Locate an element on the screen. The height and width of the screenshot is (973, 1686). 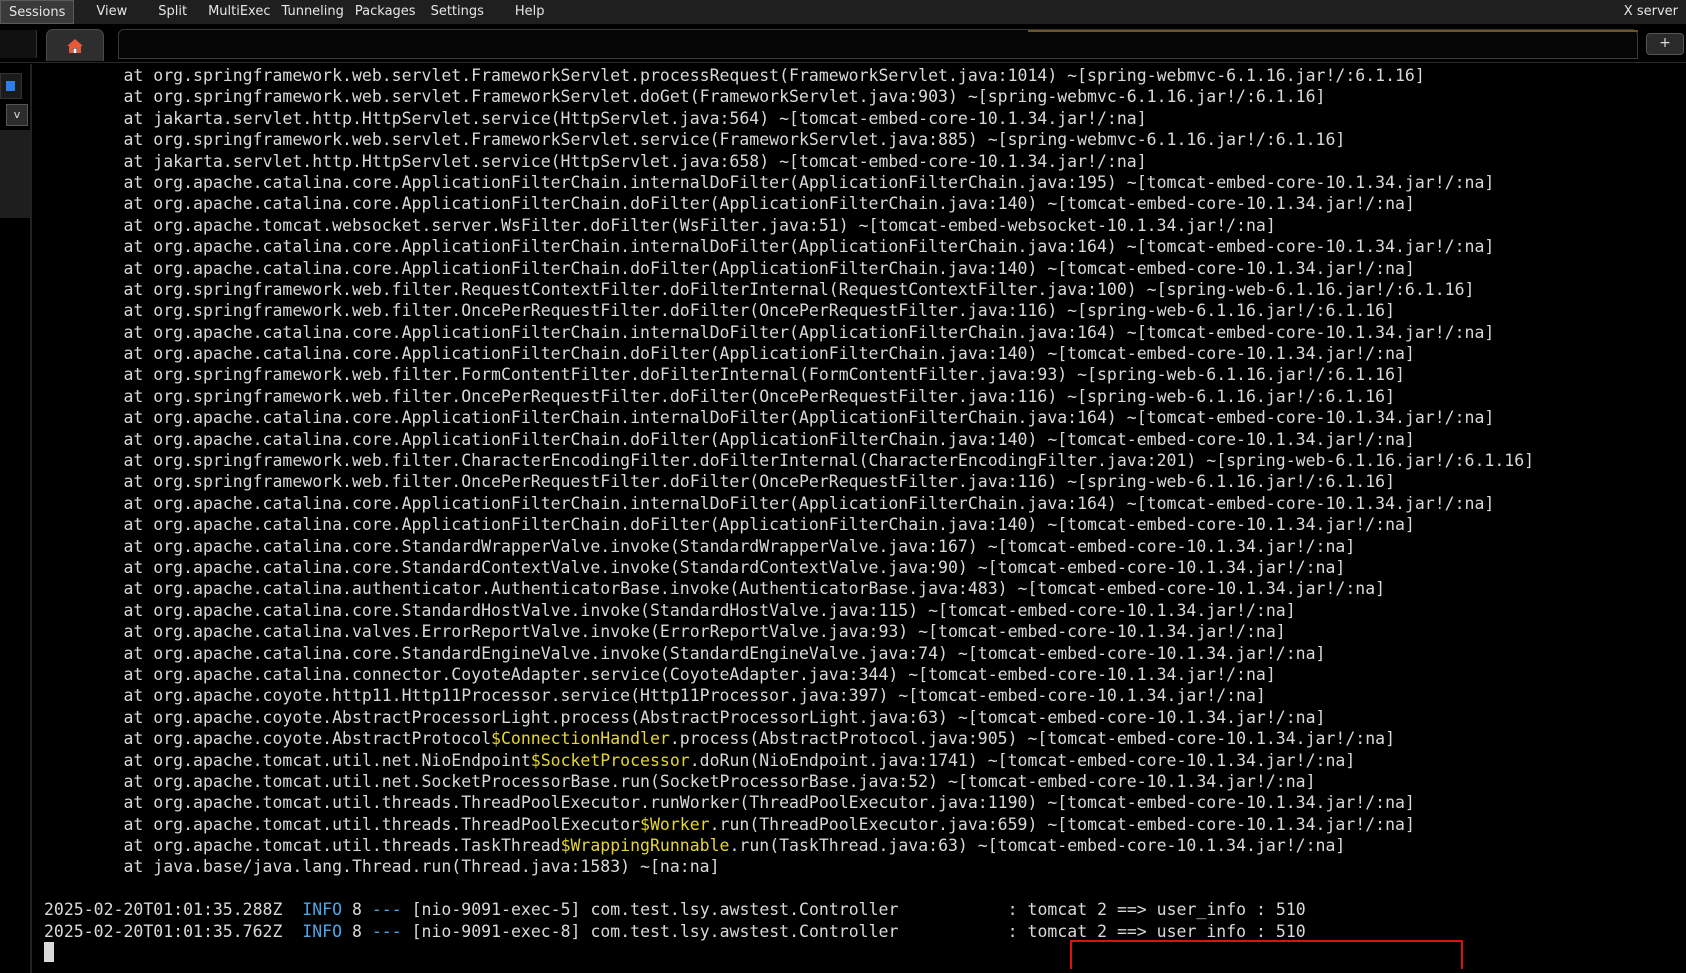
sessions-icon is located at coordinates (10, 86).